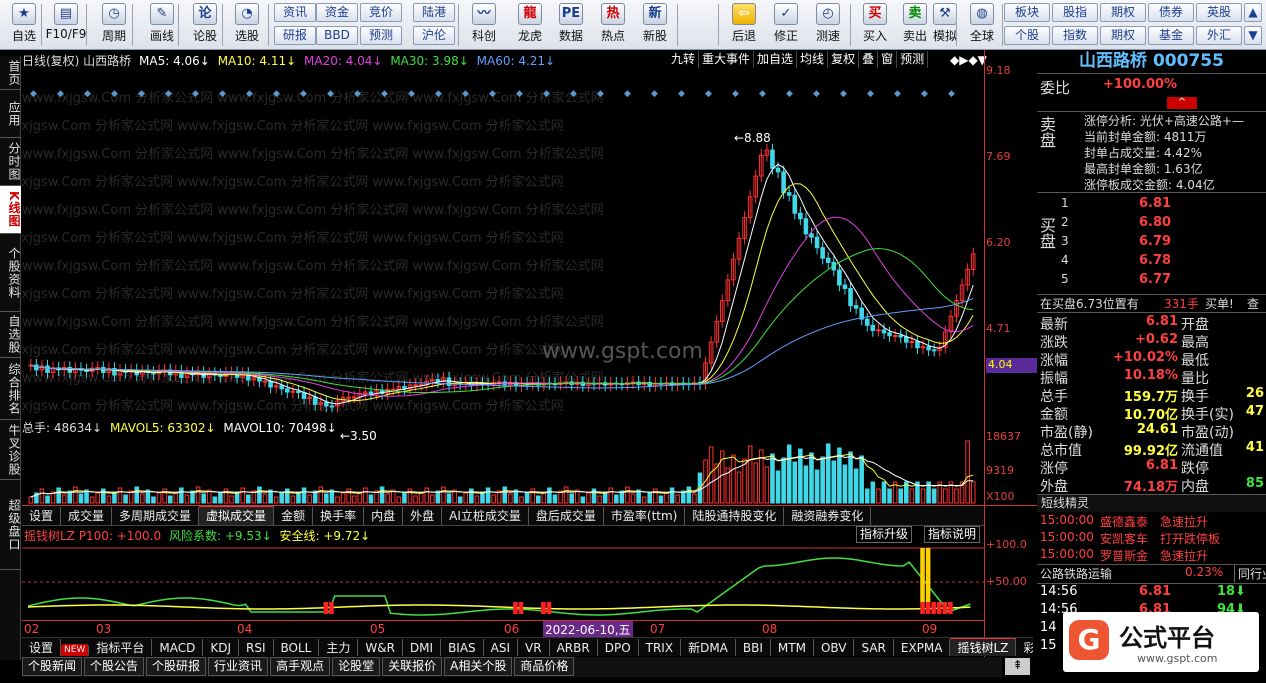 The width and height of the screenshot is (1266, 683). Describe the element at coordinates (1075, 12) in the screenshot. I see `quick-button: 股指` at that location.